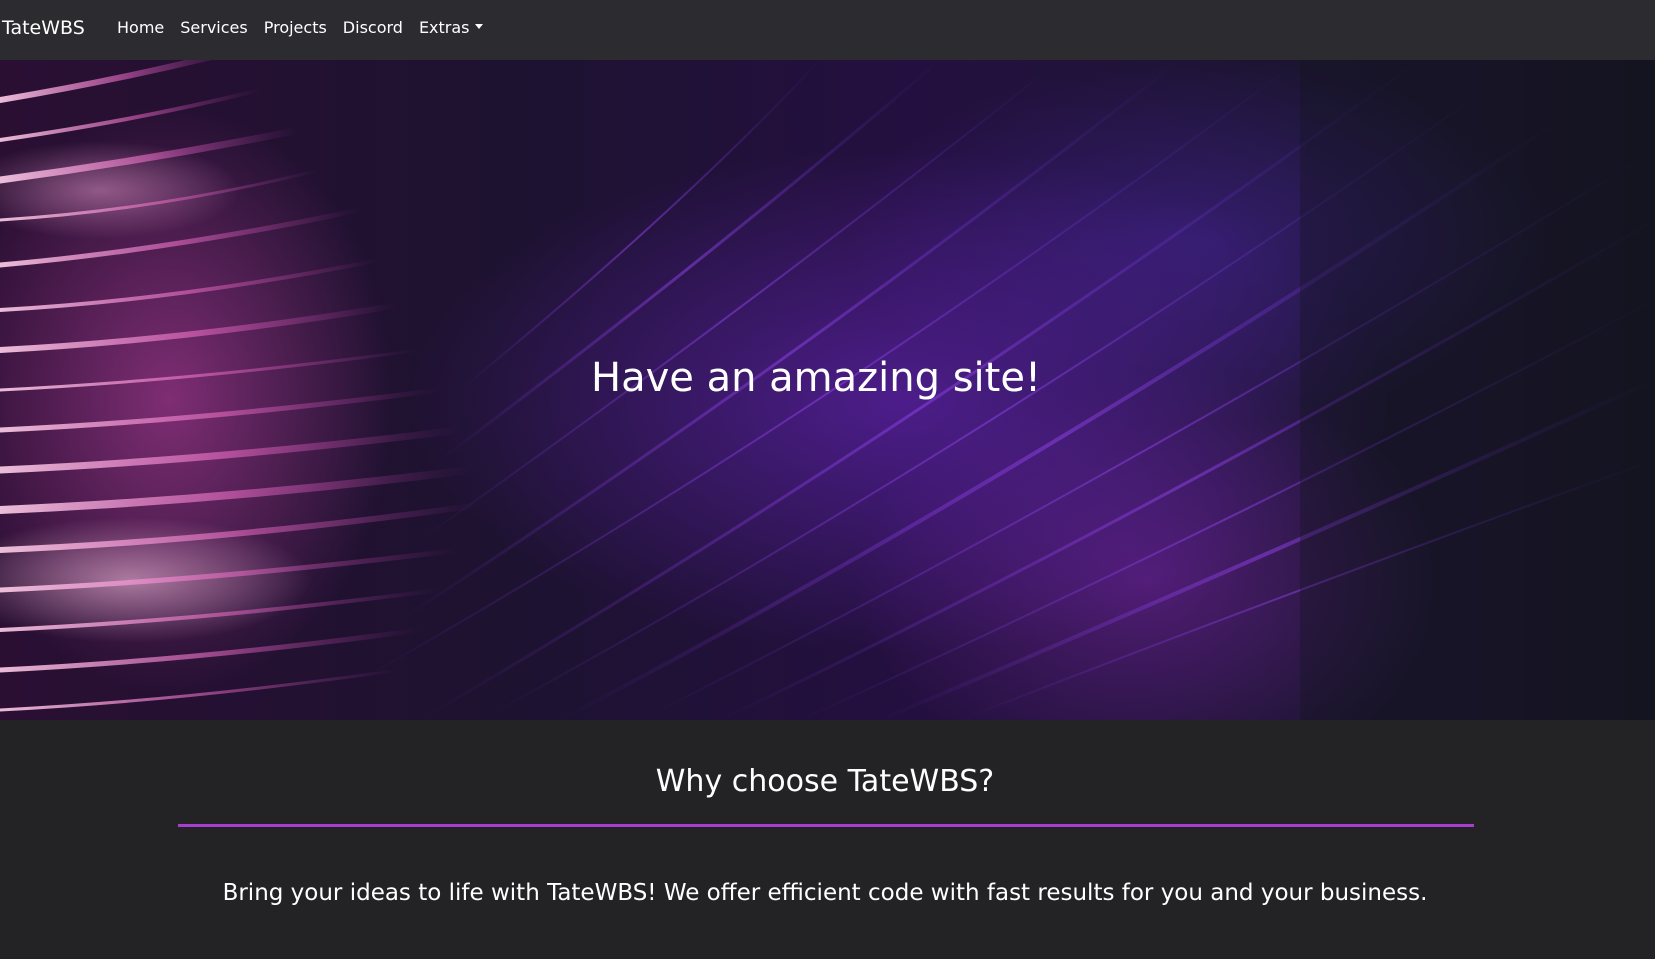 Image resolution: width=1655 pixels, height=959 pixels. What do you see at coordinates (43, 28) in the screenshot?
I see `brand-link: TateWBS` at bounding box center [43, 28].